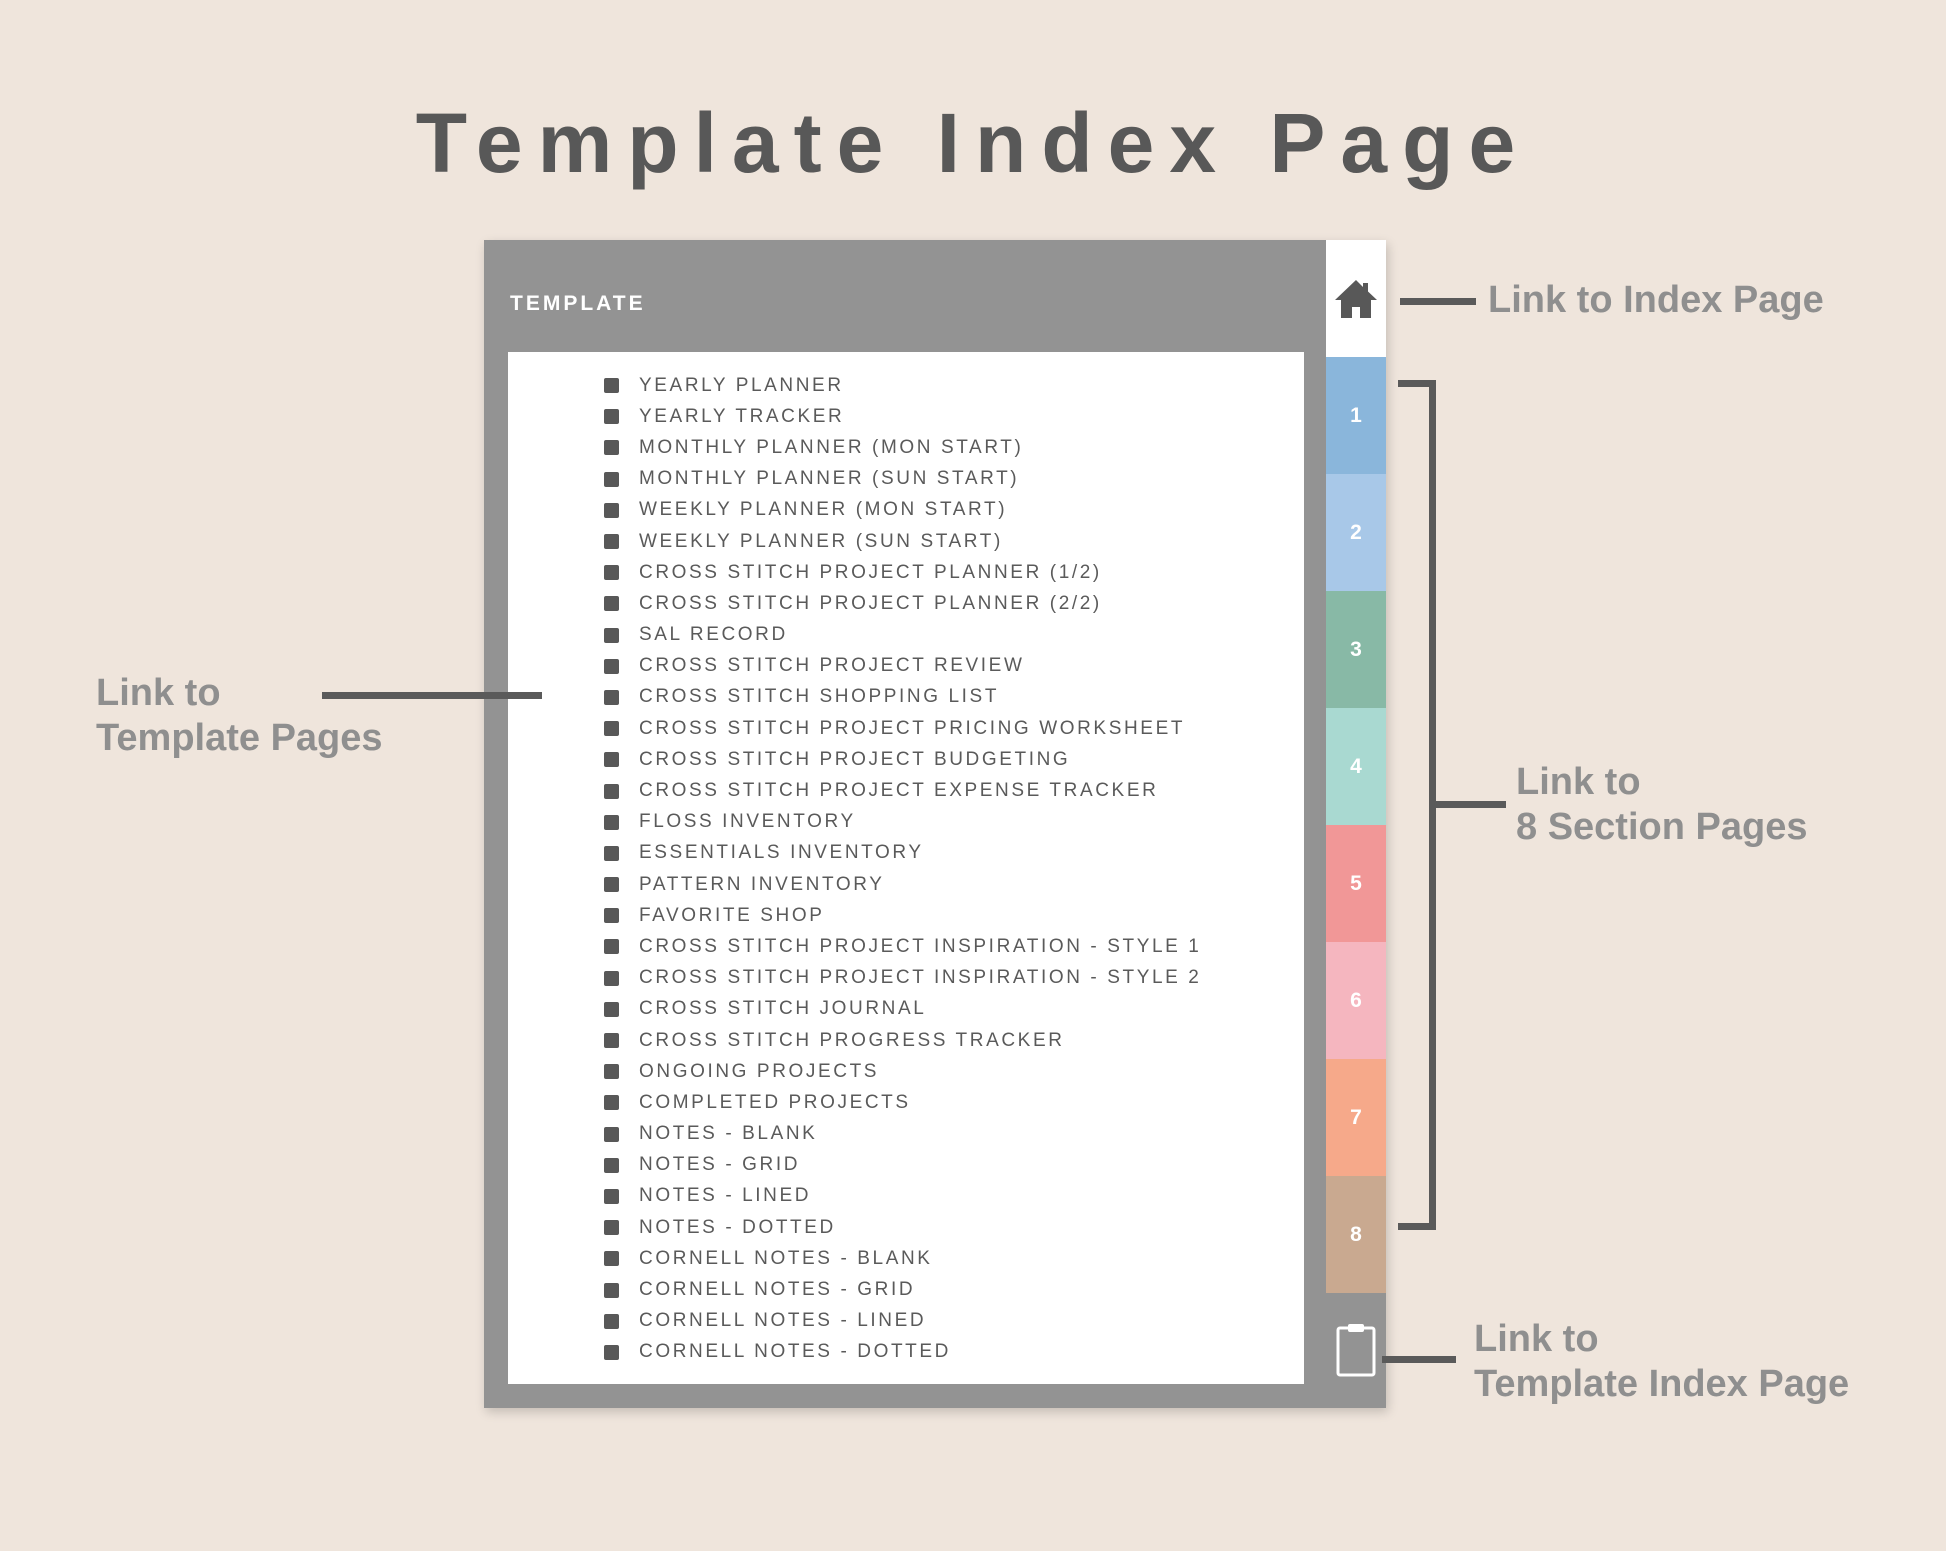  I want to click on section-tab-7: 7, so click(1356, 1117).